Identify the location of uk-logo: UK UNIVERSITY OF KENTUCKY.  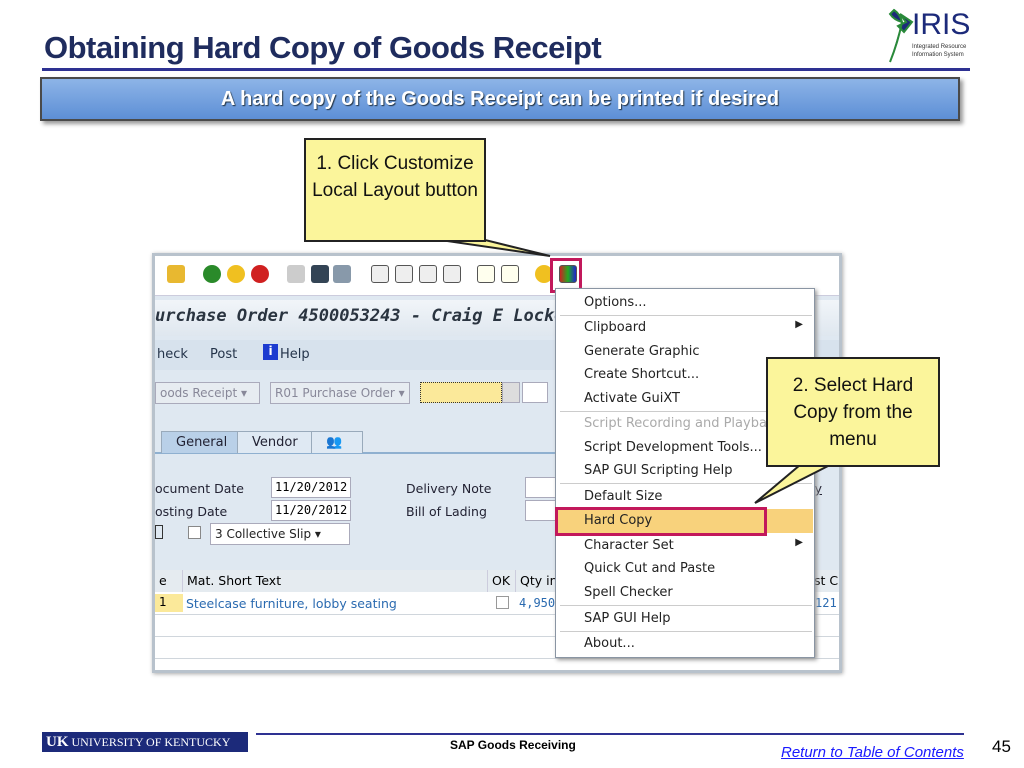
(145, 742).